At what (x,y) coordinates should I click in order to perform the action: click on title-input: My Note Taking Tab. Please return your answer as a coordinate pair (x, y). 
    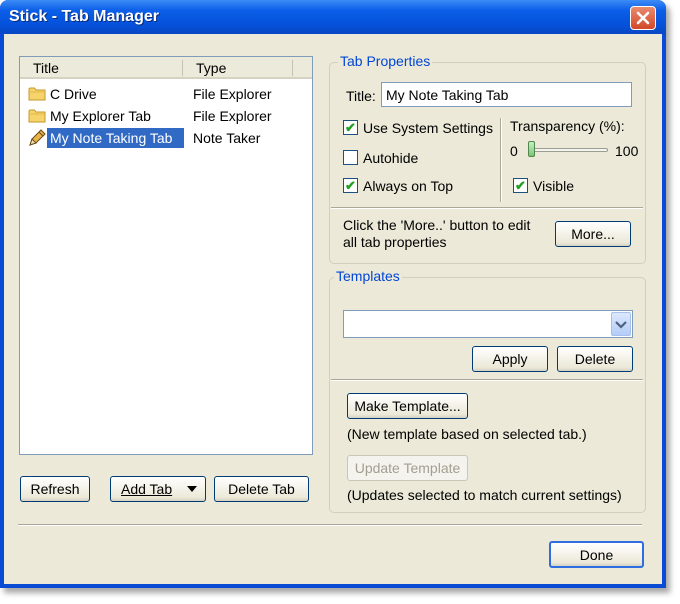
    Looking at the image, I should click on (506, 94).